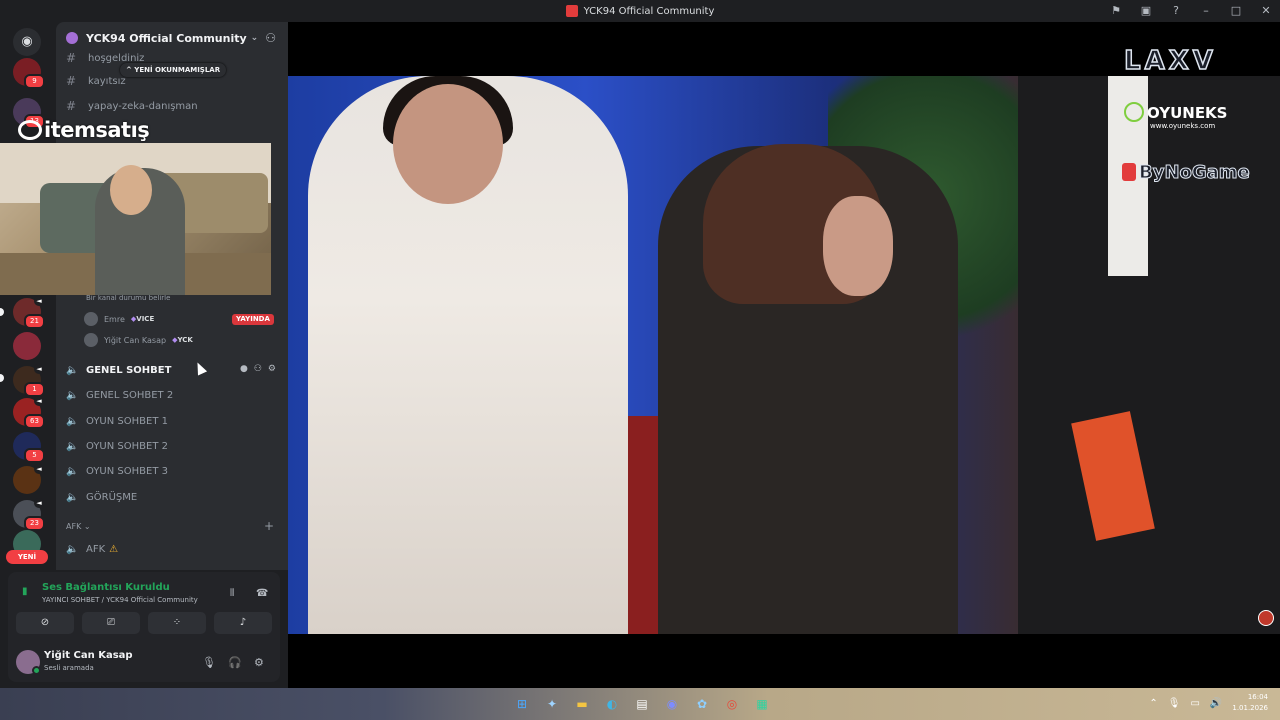  What do you see at coordinates (135, 219) in the screenshot?
I see `webcam-overlay` at bounding box center [135, 219].